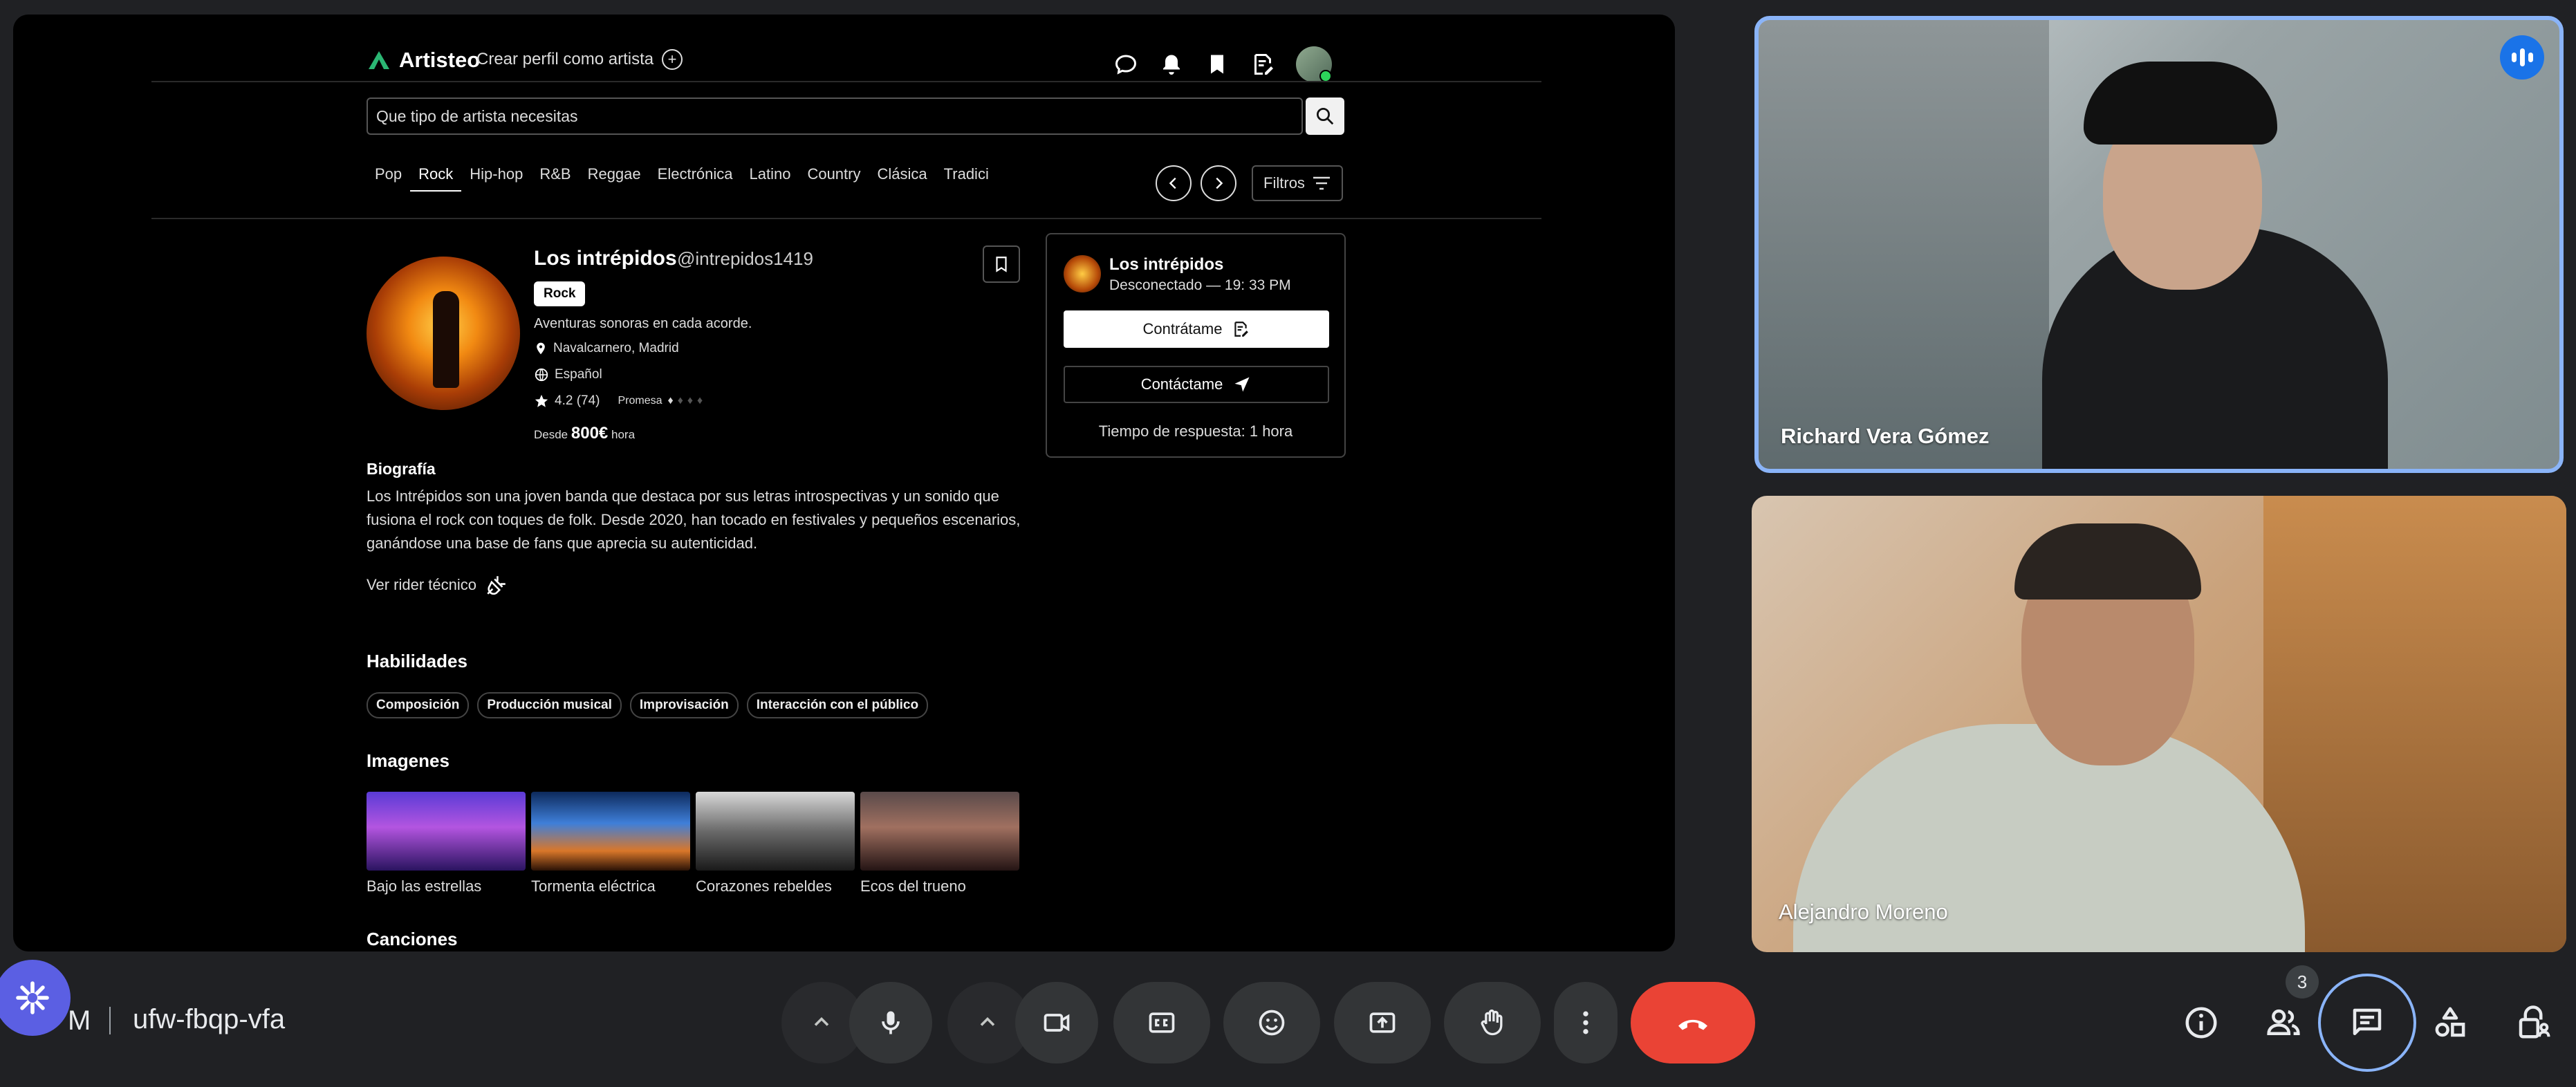  I want to click on filters-button: Filtros, so click(1297, 183).